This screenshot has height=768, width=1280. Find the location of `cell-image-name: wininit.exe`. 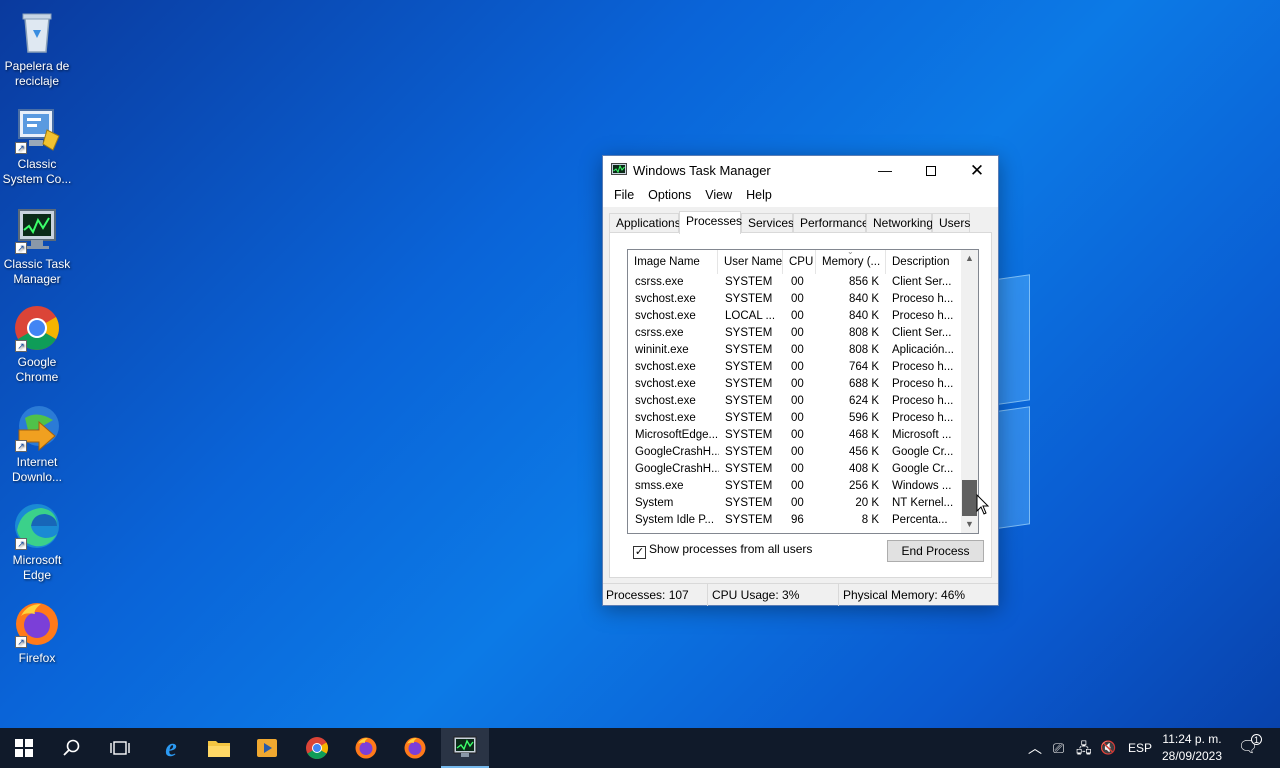

cell-image-name: wininit.exe is located at coordinates (662, 350).